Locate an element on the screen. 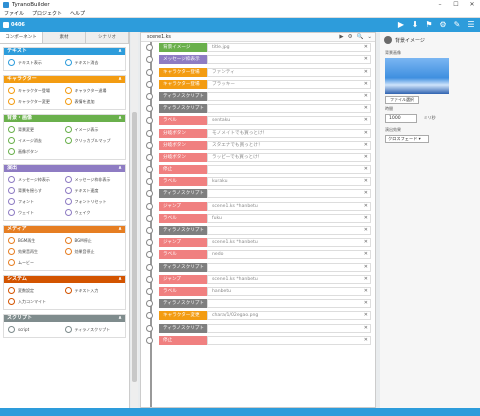 Image resolution: width=480 pixels, height=416 pixels. effect-select: クロスフェード ▾ is located at coordinates (407, 139).